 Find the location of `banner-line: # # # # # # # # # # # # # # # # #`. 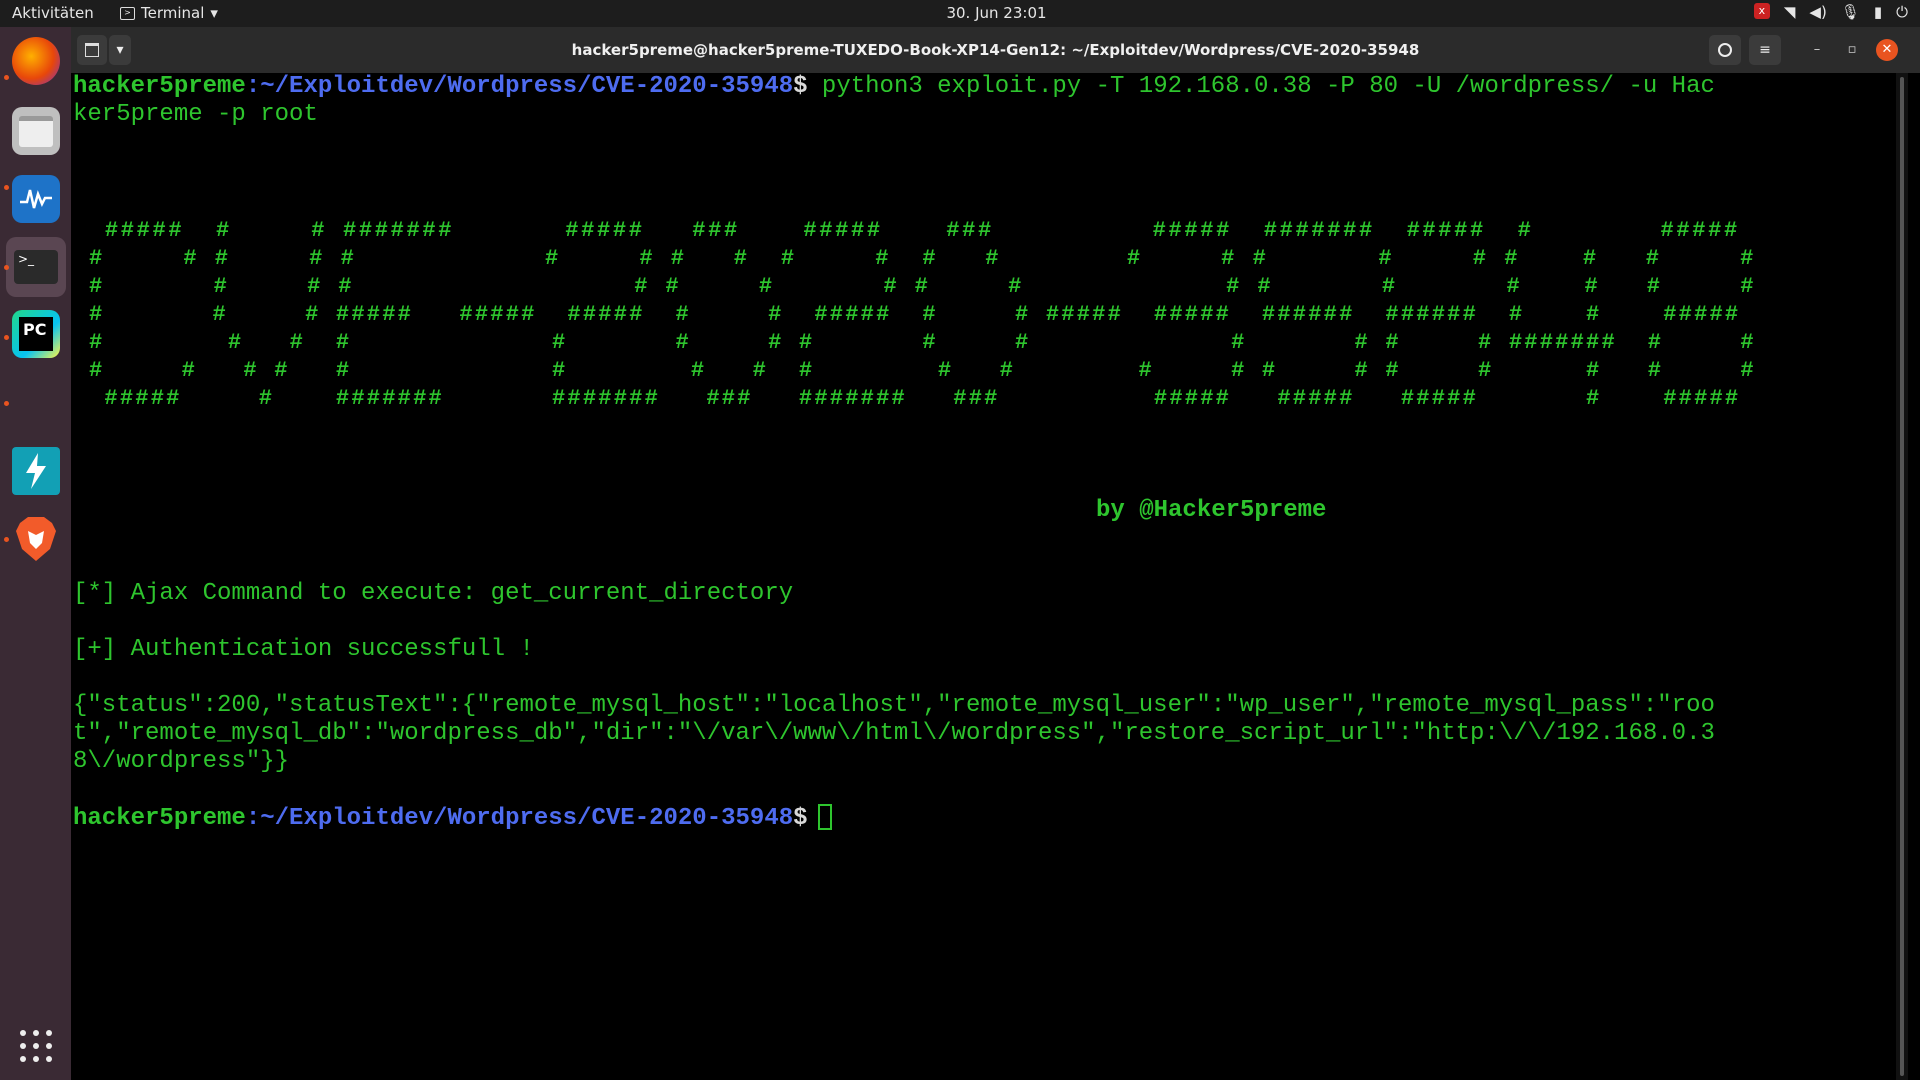

banner-line: # # # # # # # # # # # # # # # # # is located at coordinates (929, 286).